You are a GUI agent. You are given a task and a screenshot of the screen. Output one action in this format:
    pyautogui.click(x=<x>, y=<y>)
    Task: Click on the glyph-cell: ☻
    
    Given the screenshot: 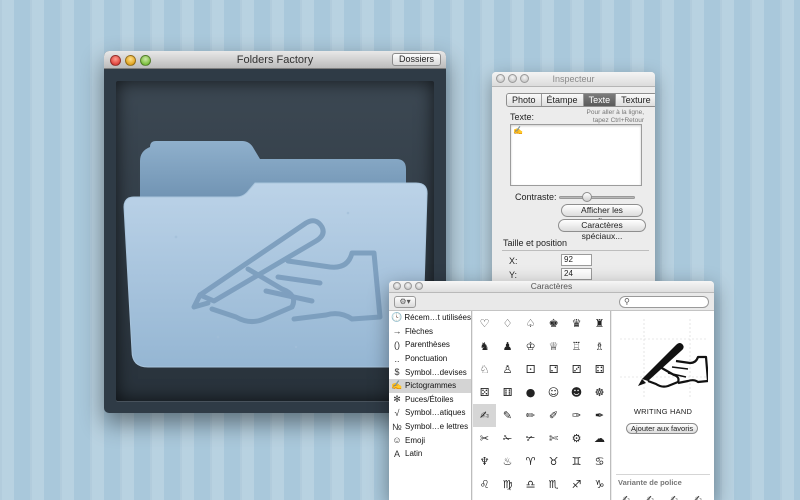 What is the action you would take?
    pyautogui.click(x=576, y=392)
    